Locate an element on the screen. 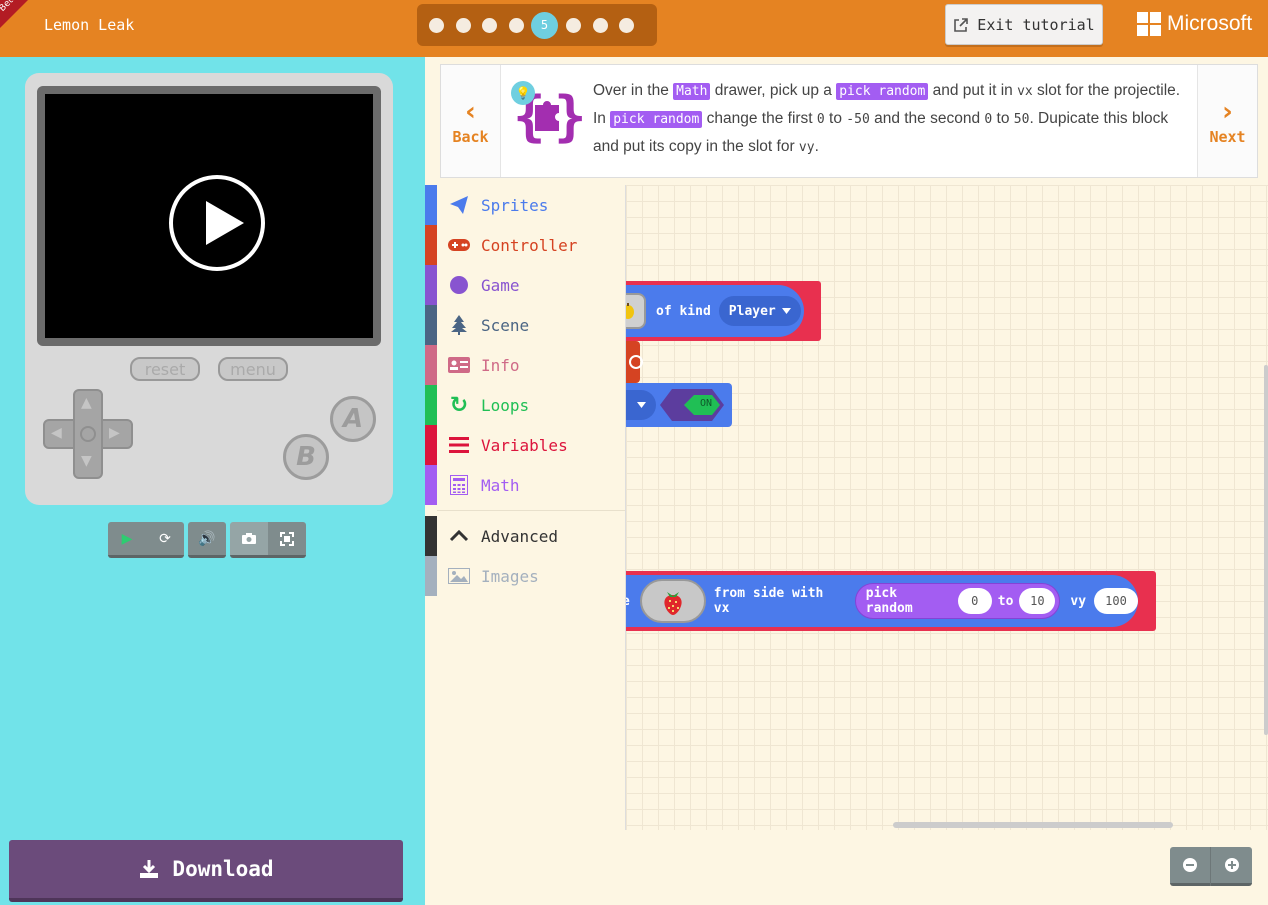 The image size is (1268, 905). lightbulb-icon: 💡 is located at coordinates (523, 93).